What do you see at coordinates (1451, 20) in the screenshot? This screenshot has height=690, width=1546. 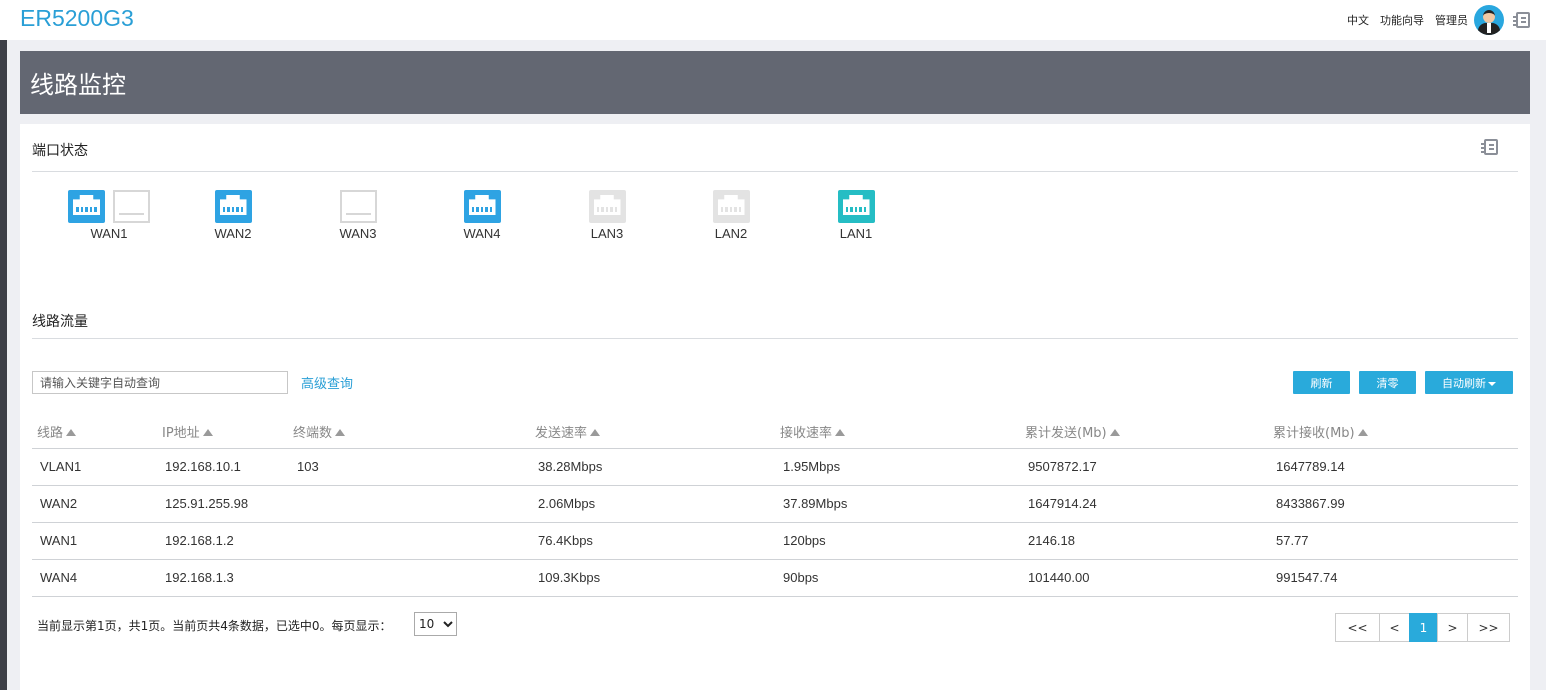 I see `admin-link: 管理员` at bounding box center [1451, 20].